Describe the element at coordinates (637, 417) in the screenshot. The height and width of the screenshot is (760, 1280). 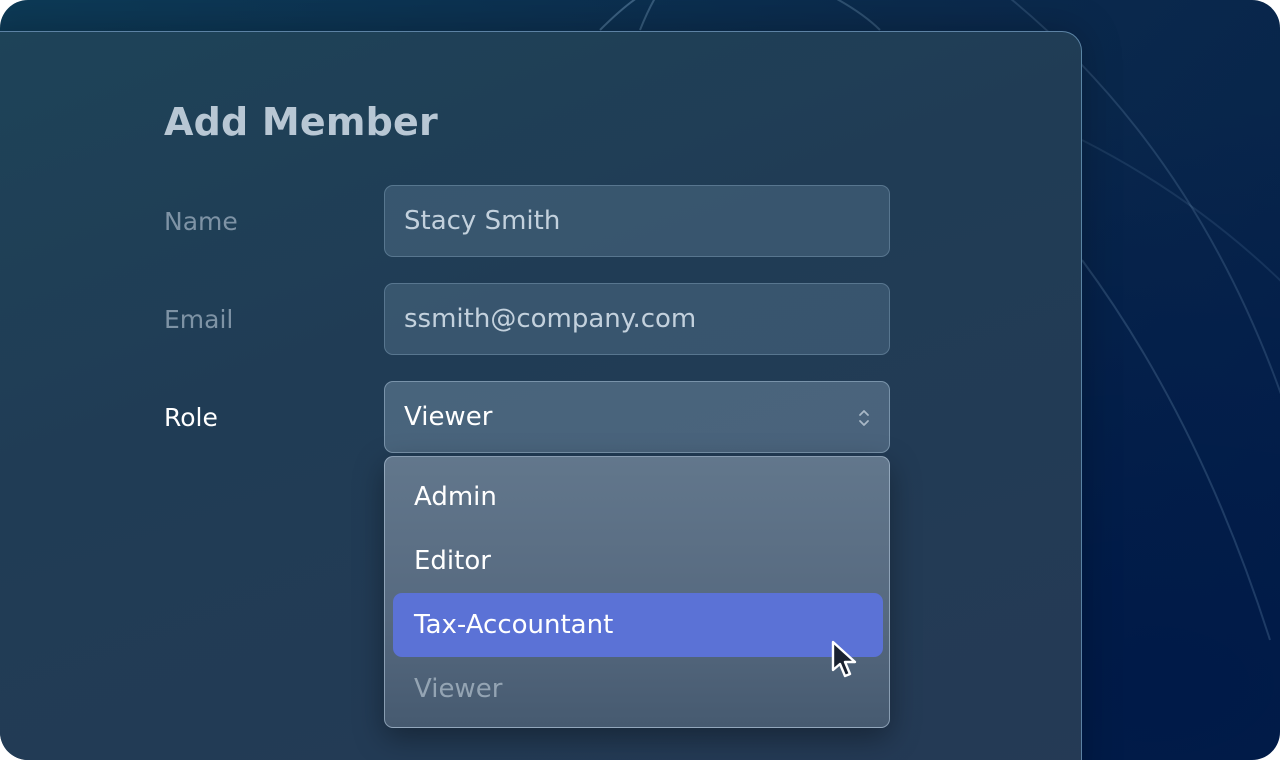
I see `role-select: Viewer` at that location.